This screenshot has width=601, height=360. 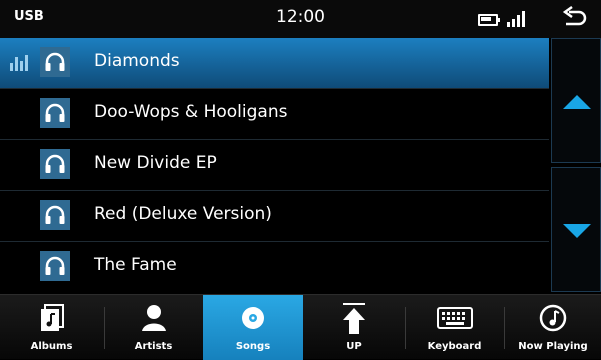 What do you see at coordinates (191, 112) in the screenshot?
I see `song-title: Doo-Wops & Hooligans` at bounding box center [191, 112].